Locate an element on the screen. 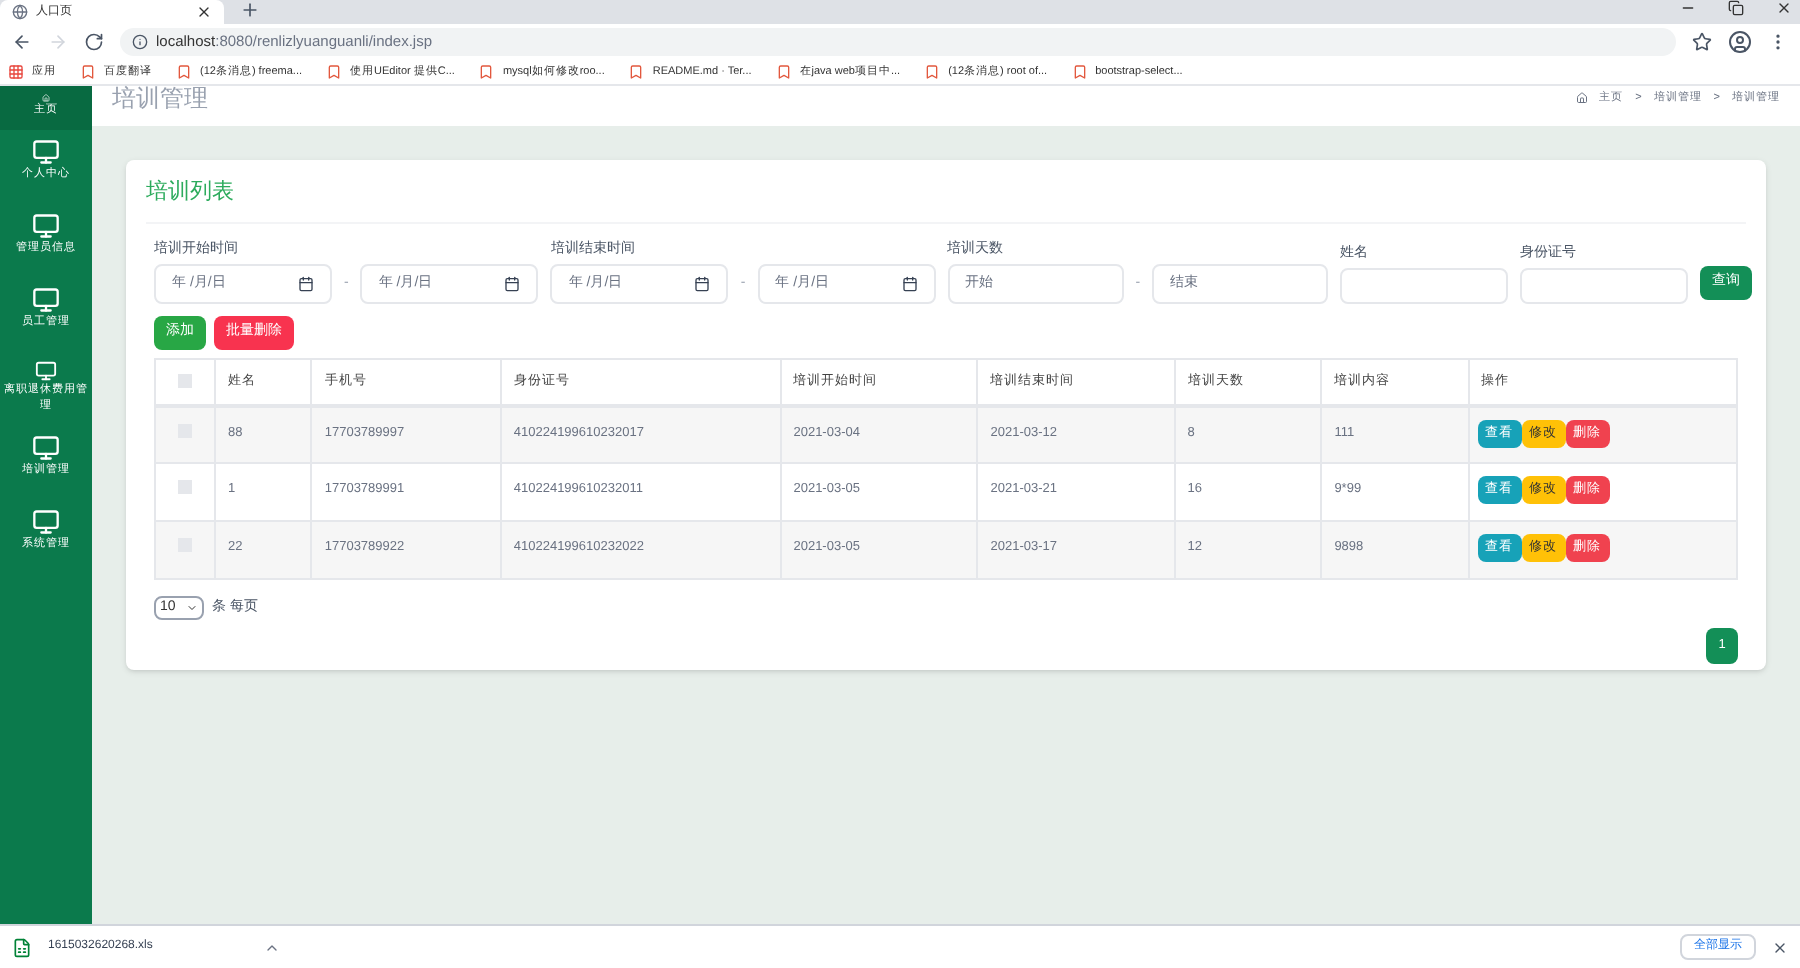 The height and width of the screenshot is (968, 1800). card-title: 培训列表 is located at coordinates (946, 199).